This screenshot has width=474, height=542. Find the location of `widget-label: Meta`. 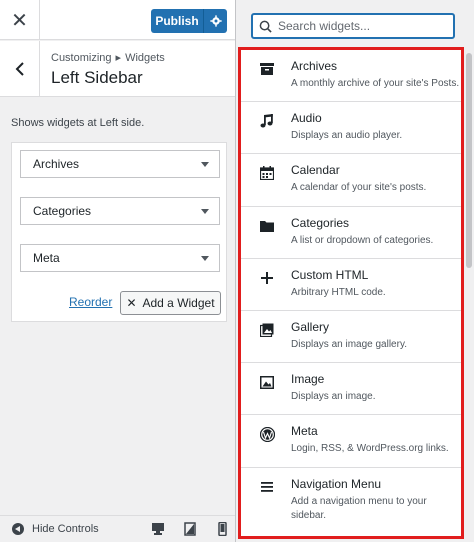

widget-label: Meta is located at coordinates (46, 258).